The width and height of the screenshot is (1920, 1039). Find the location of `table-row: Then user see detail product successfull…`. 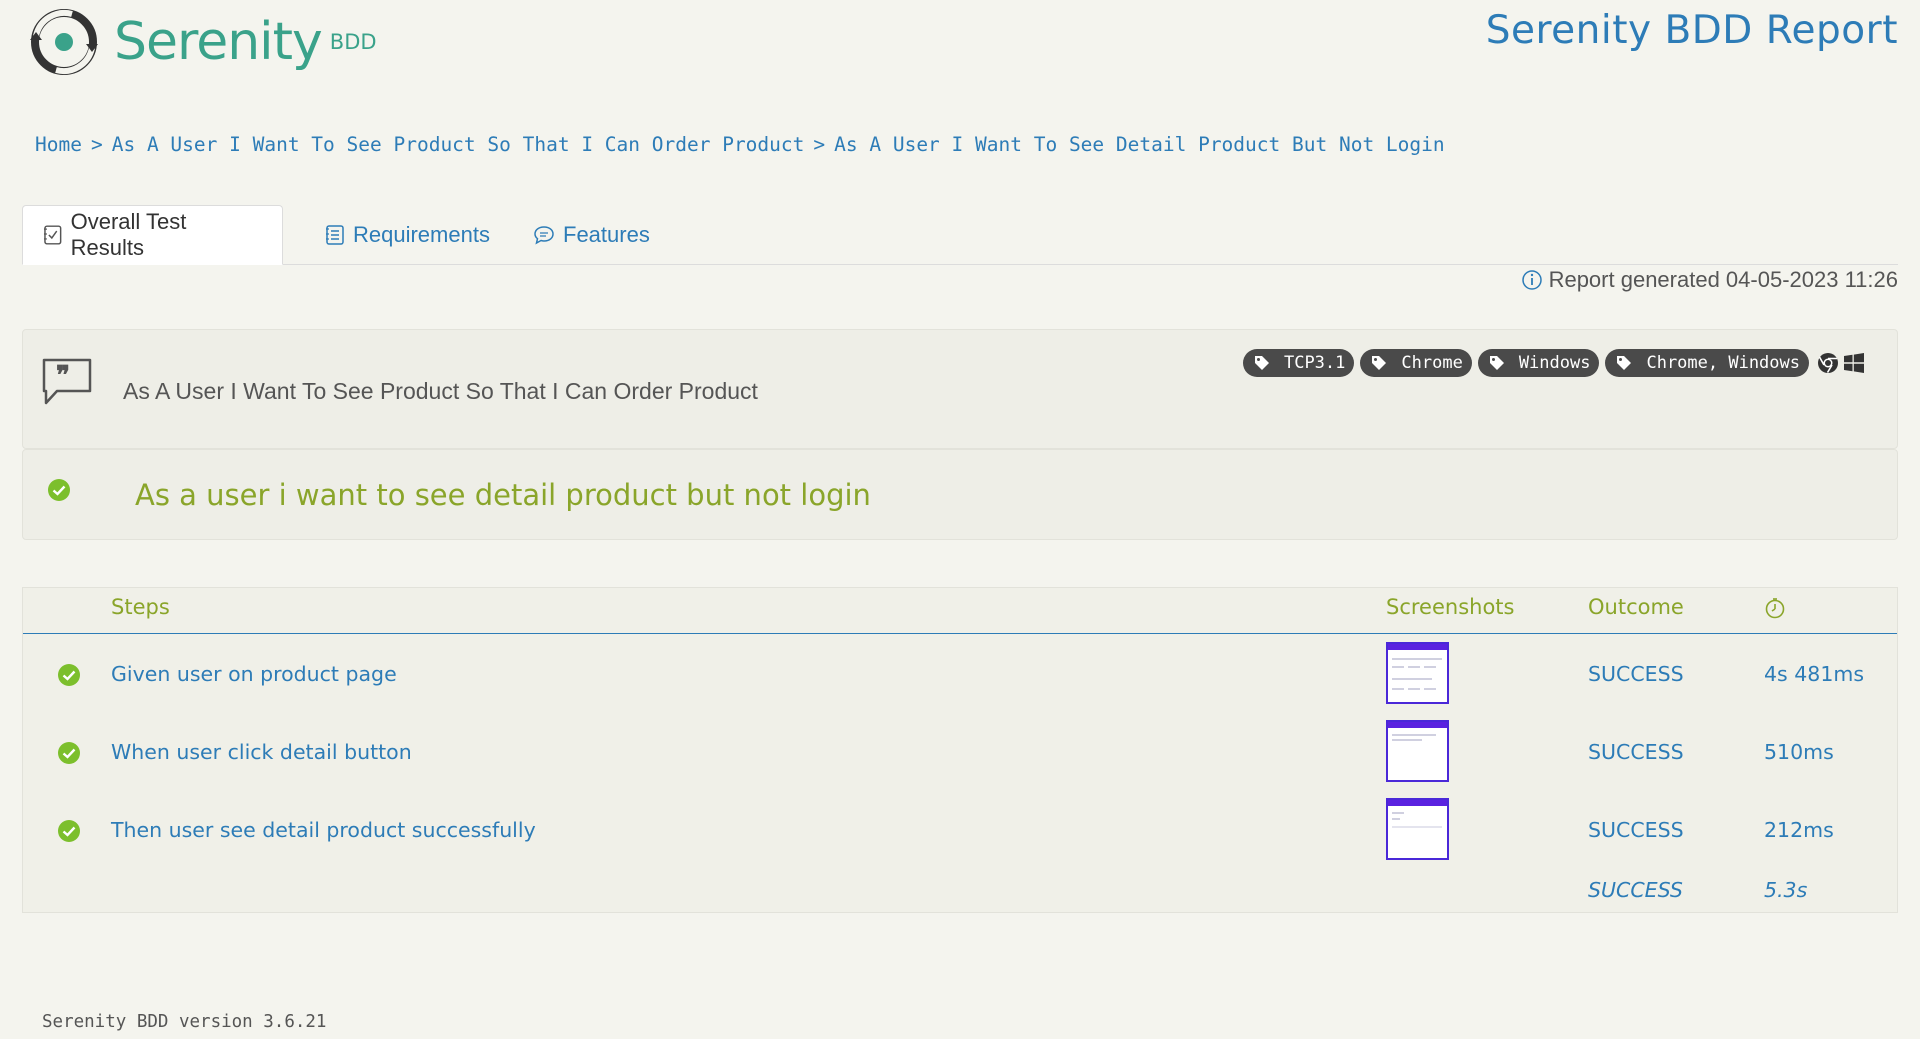

table-row: Then user see detail product successfull… is located at coordinates (960, 831).